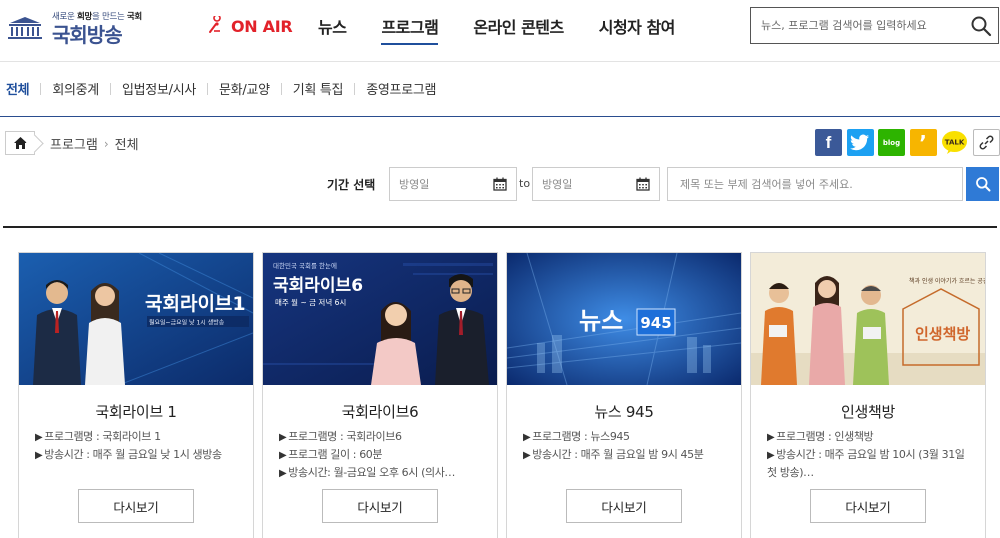 The width and height of the screenshot is (1000, 538). What do you see at coordinates (195, 304) in the screenshot?
I see `thumbnail-title: 국회라이브1` at bounding box center [195, 304].